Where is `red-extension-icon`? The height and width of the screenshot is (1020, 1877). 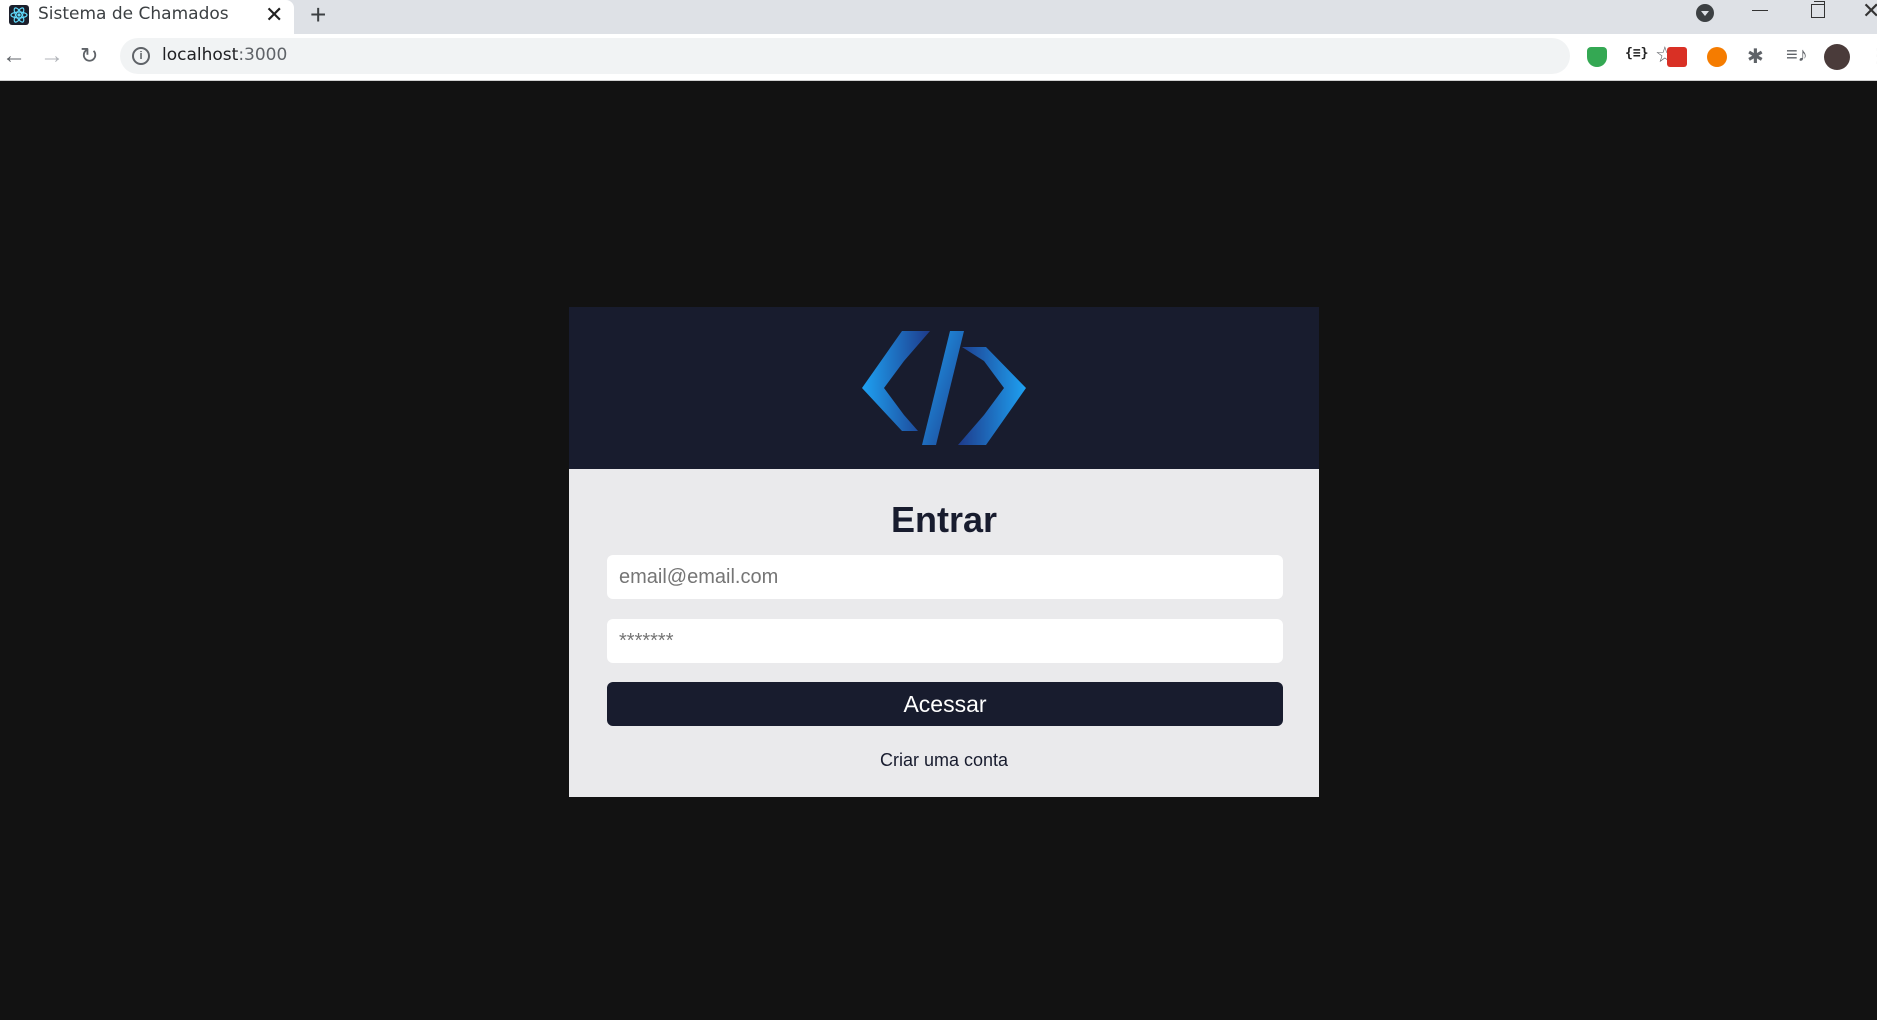 red-extension-icon is located at coordinates (1677, 57).